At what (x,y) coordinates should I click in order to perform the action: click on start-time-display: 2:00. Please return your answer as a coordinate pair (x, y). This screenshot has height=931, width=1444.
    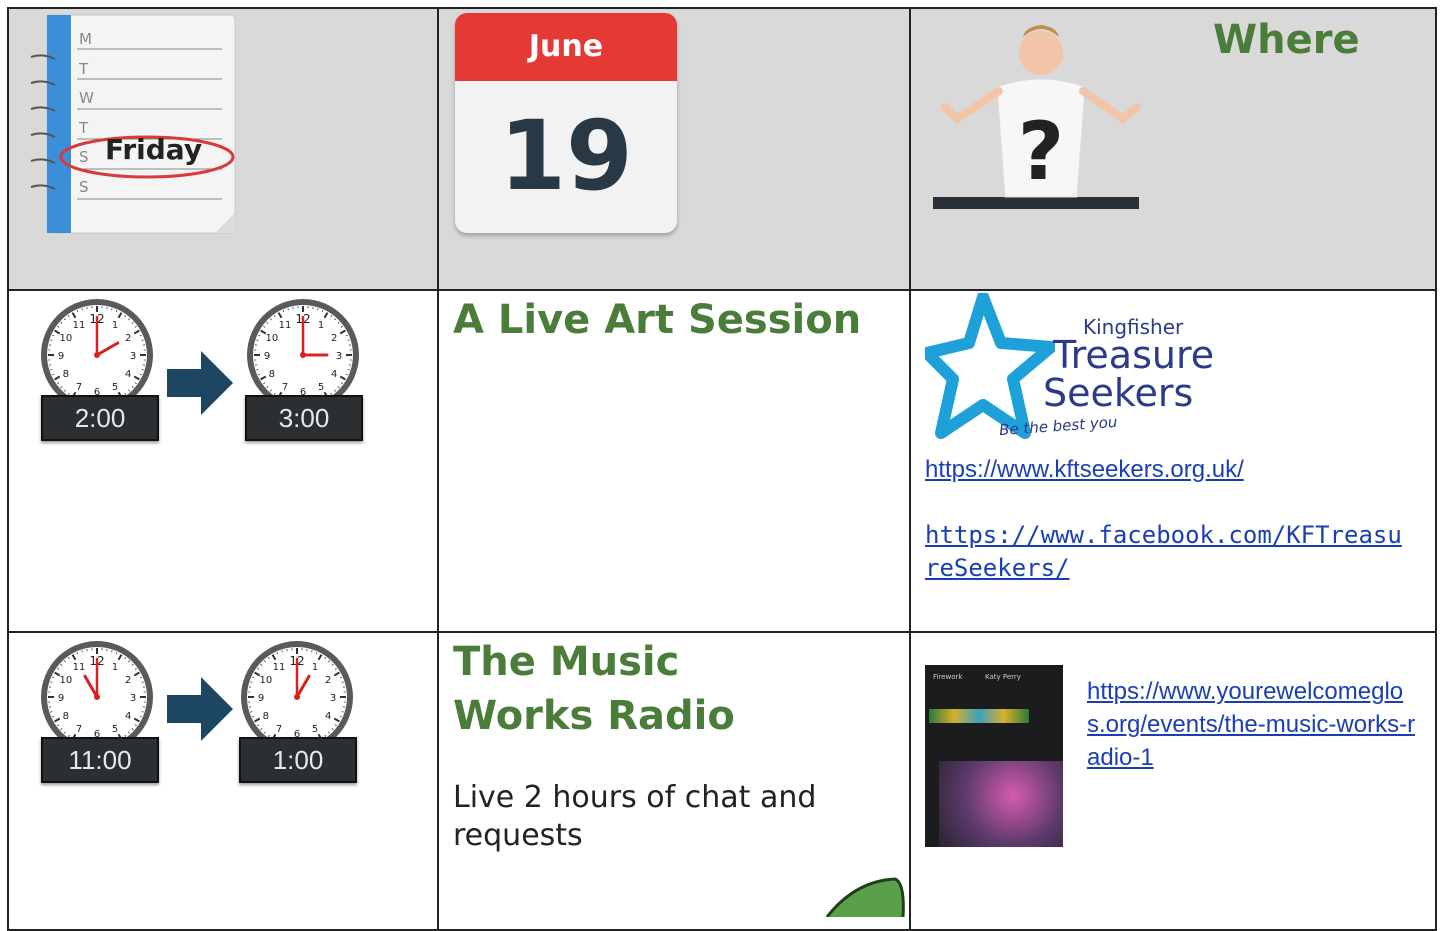
    Looking at the image, I should click on (100, 418).